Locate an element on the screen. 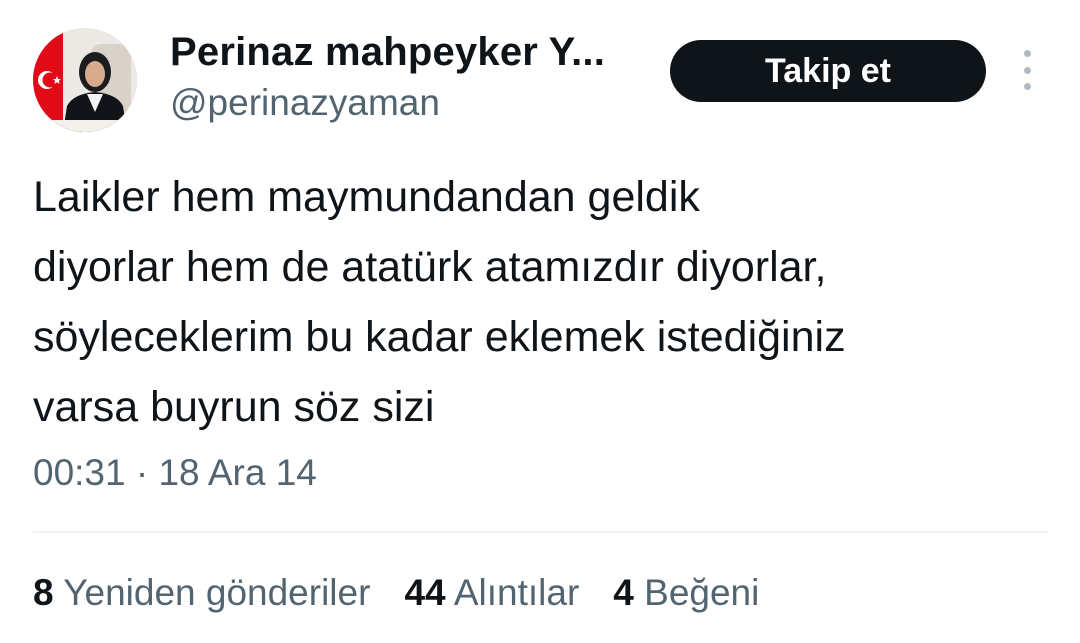 The width and height of the screenshot is (1080, 643). follow-button-label: Takip et is located at coordinates (828, 70).